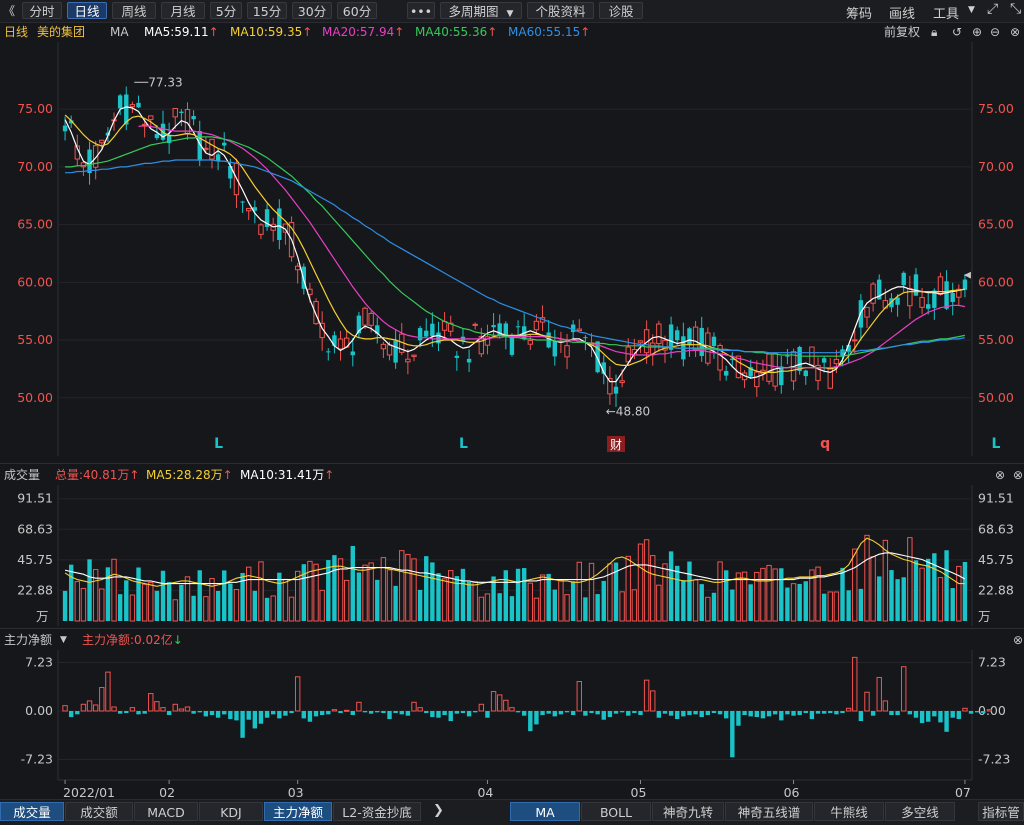  Describe the element at coordinates (99, 811) in the screenshot. I see `indicator-tab-1: 成交额` at that location.